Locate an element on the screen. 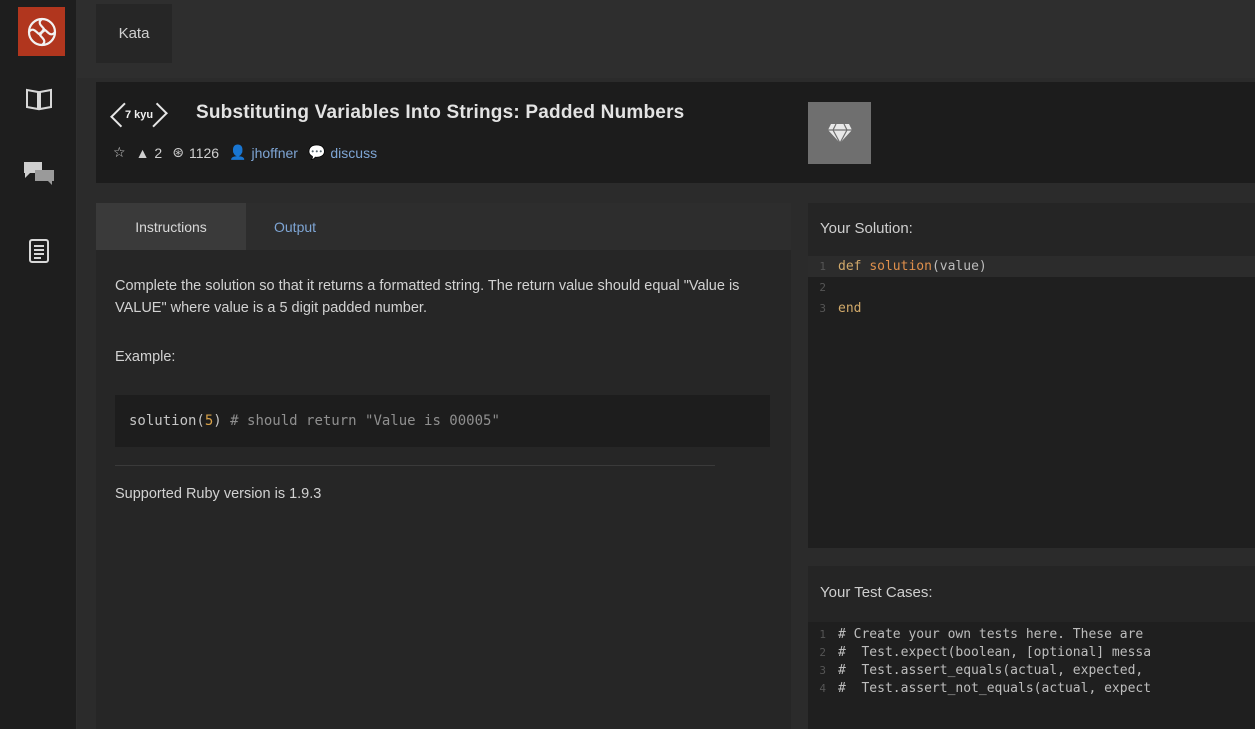 The image size is (1255, 729). editor-line: 1 def solution (value) is located at coordinates (1031, 266).